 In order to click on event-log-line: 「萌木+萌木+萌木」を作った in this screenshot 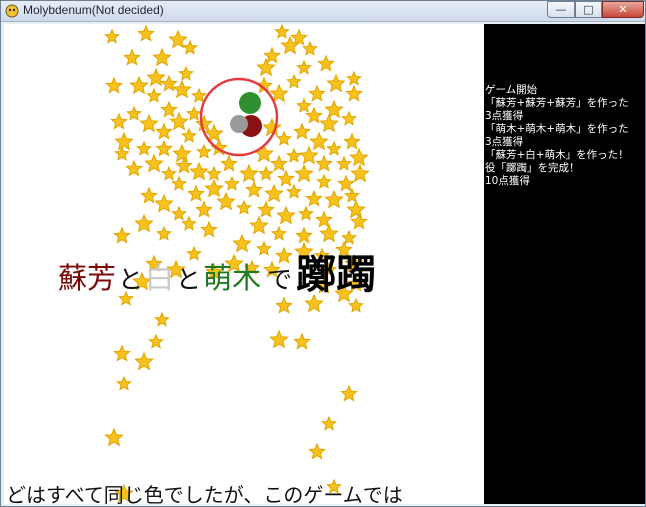, I will do `click(557, 129)`.